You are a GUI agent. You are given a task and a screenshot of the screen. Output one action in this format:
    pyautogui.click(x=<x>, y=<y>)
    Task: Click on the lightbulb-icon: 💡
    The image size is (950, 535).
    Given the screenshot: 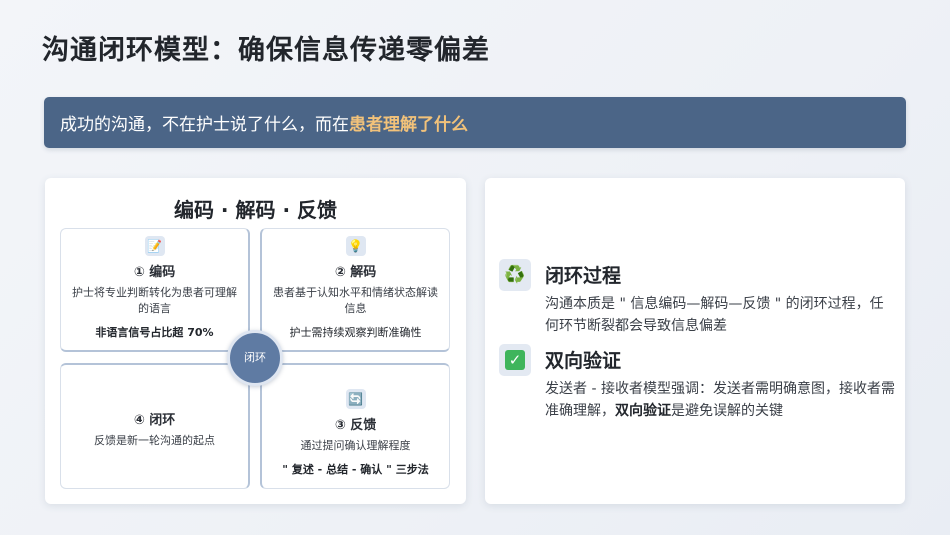 What is the action you would take?
    pyautogui.click(x=355, y=246)
    